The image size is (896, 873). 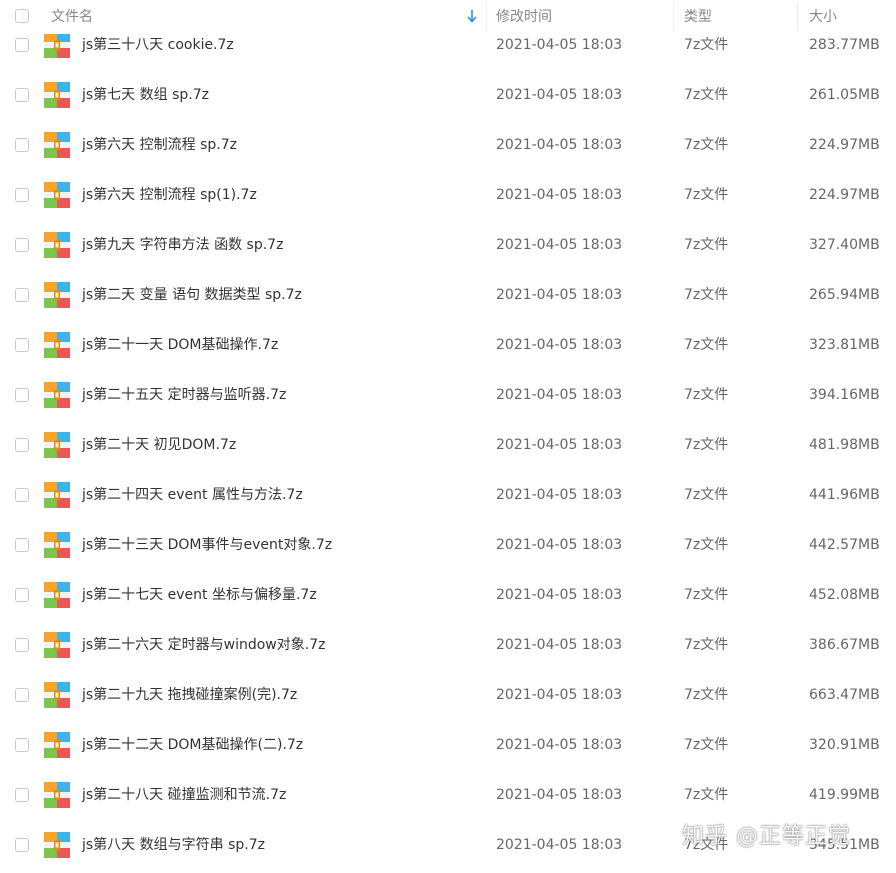 I want to click on sort-arrow-icon, so click(x=472, y=16).